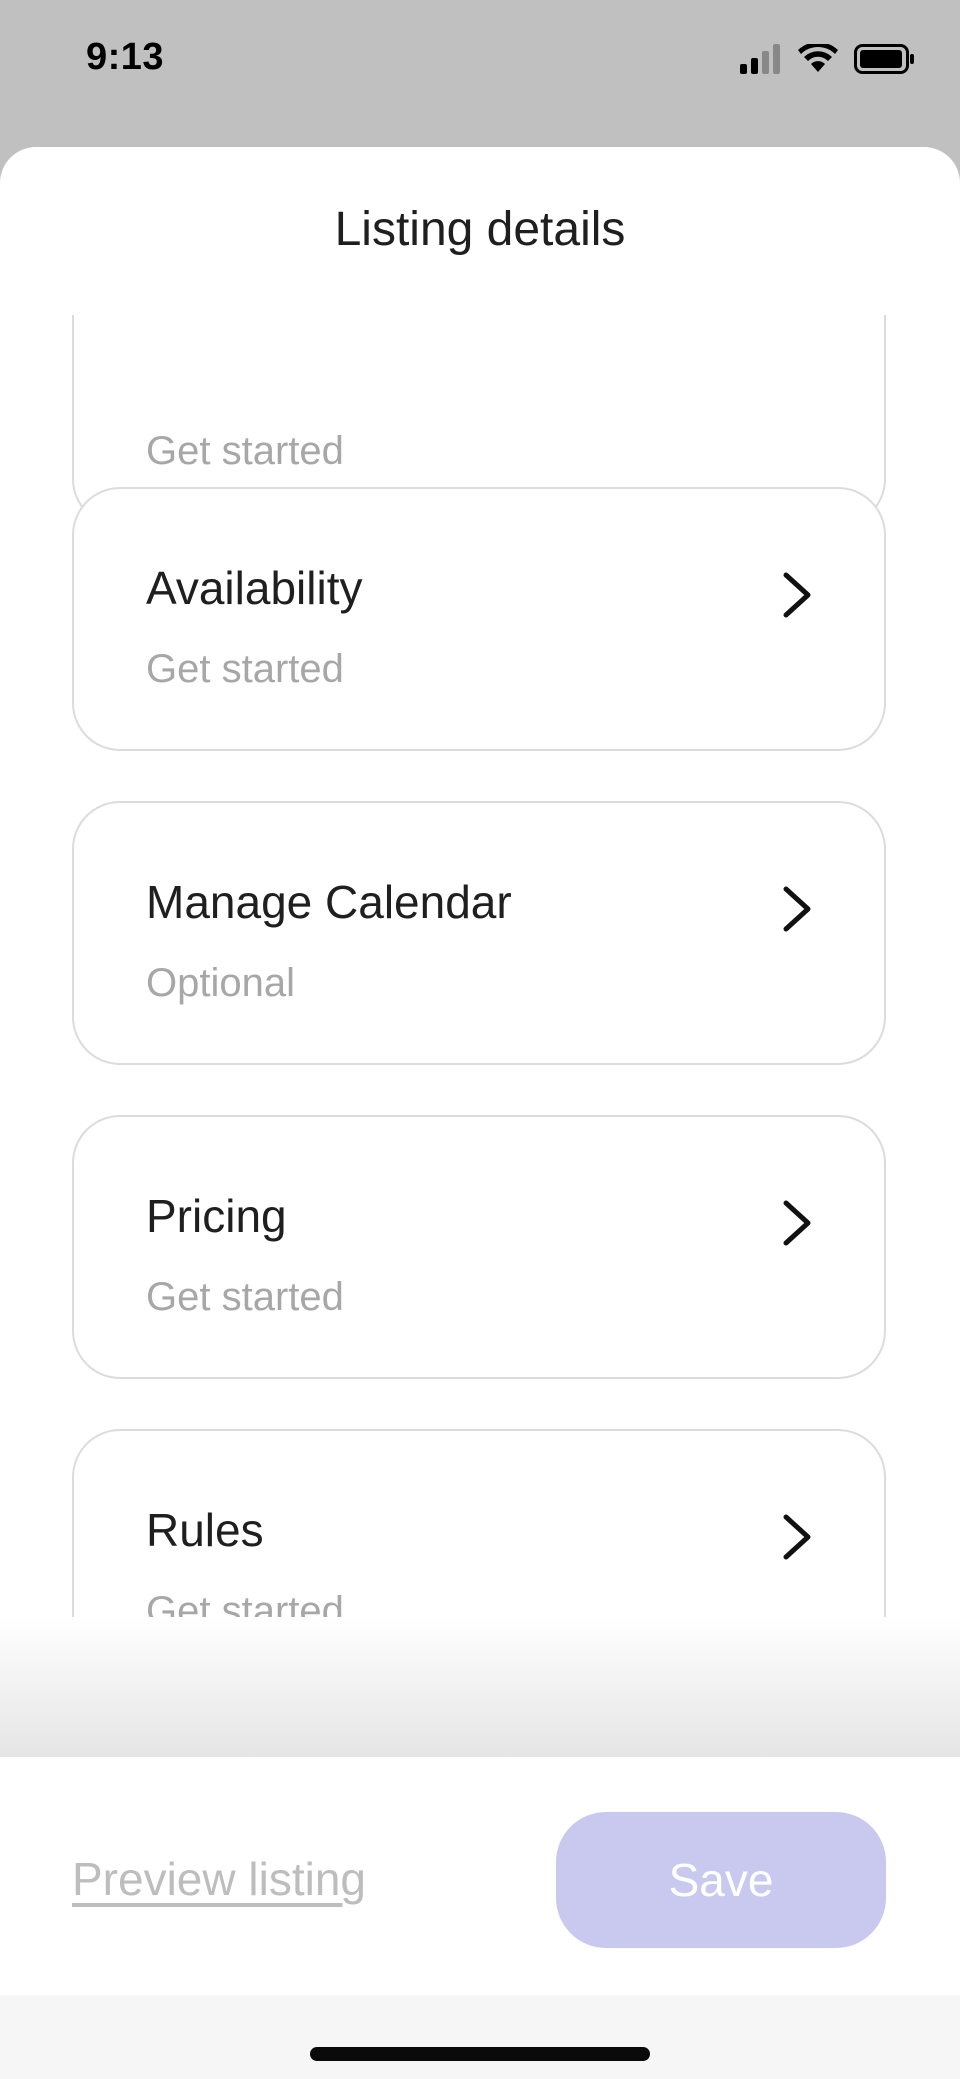 The height and width of the screenshot is (2079, 960). I want to click on save-button: Save, so click(721, 1880).